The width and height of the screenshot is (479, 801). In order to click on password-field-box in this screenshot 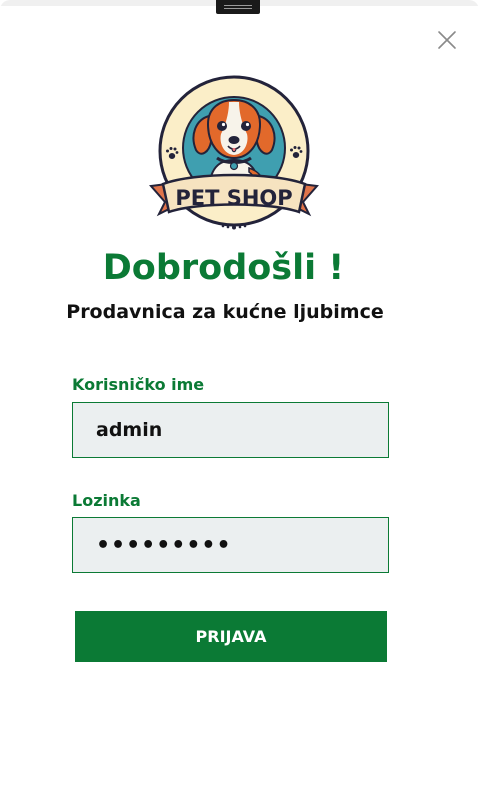, I will do `click(230, 545)`.